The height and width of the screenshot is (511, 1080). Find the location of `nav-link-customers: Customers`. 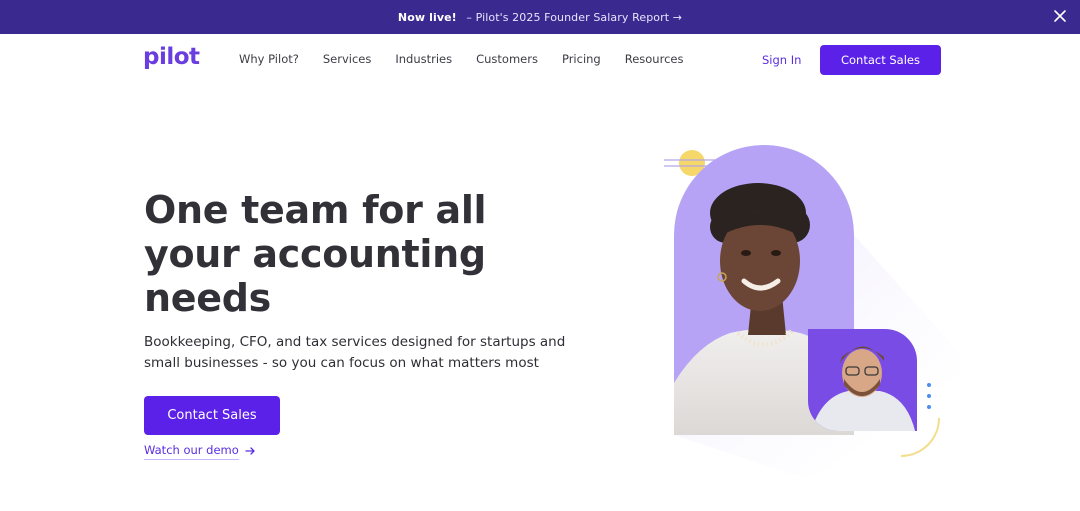

nav-link-customers: Customers is located at coordinates (507, 59).